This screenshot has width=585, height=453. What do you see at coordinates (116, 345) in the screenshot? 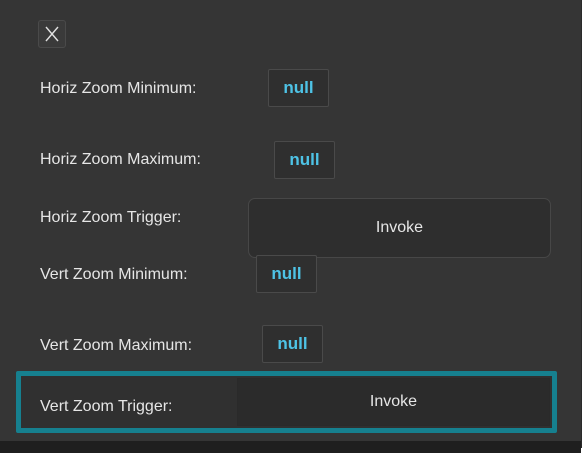
I see `vert-zoom-maximum-label: Vert Zoom Maximum:` at bounding box center [116, 345].